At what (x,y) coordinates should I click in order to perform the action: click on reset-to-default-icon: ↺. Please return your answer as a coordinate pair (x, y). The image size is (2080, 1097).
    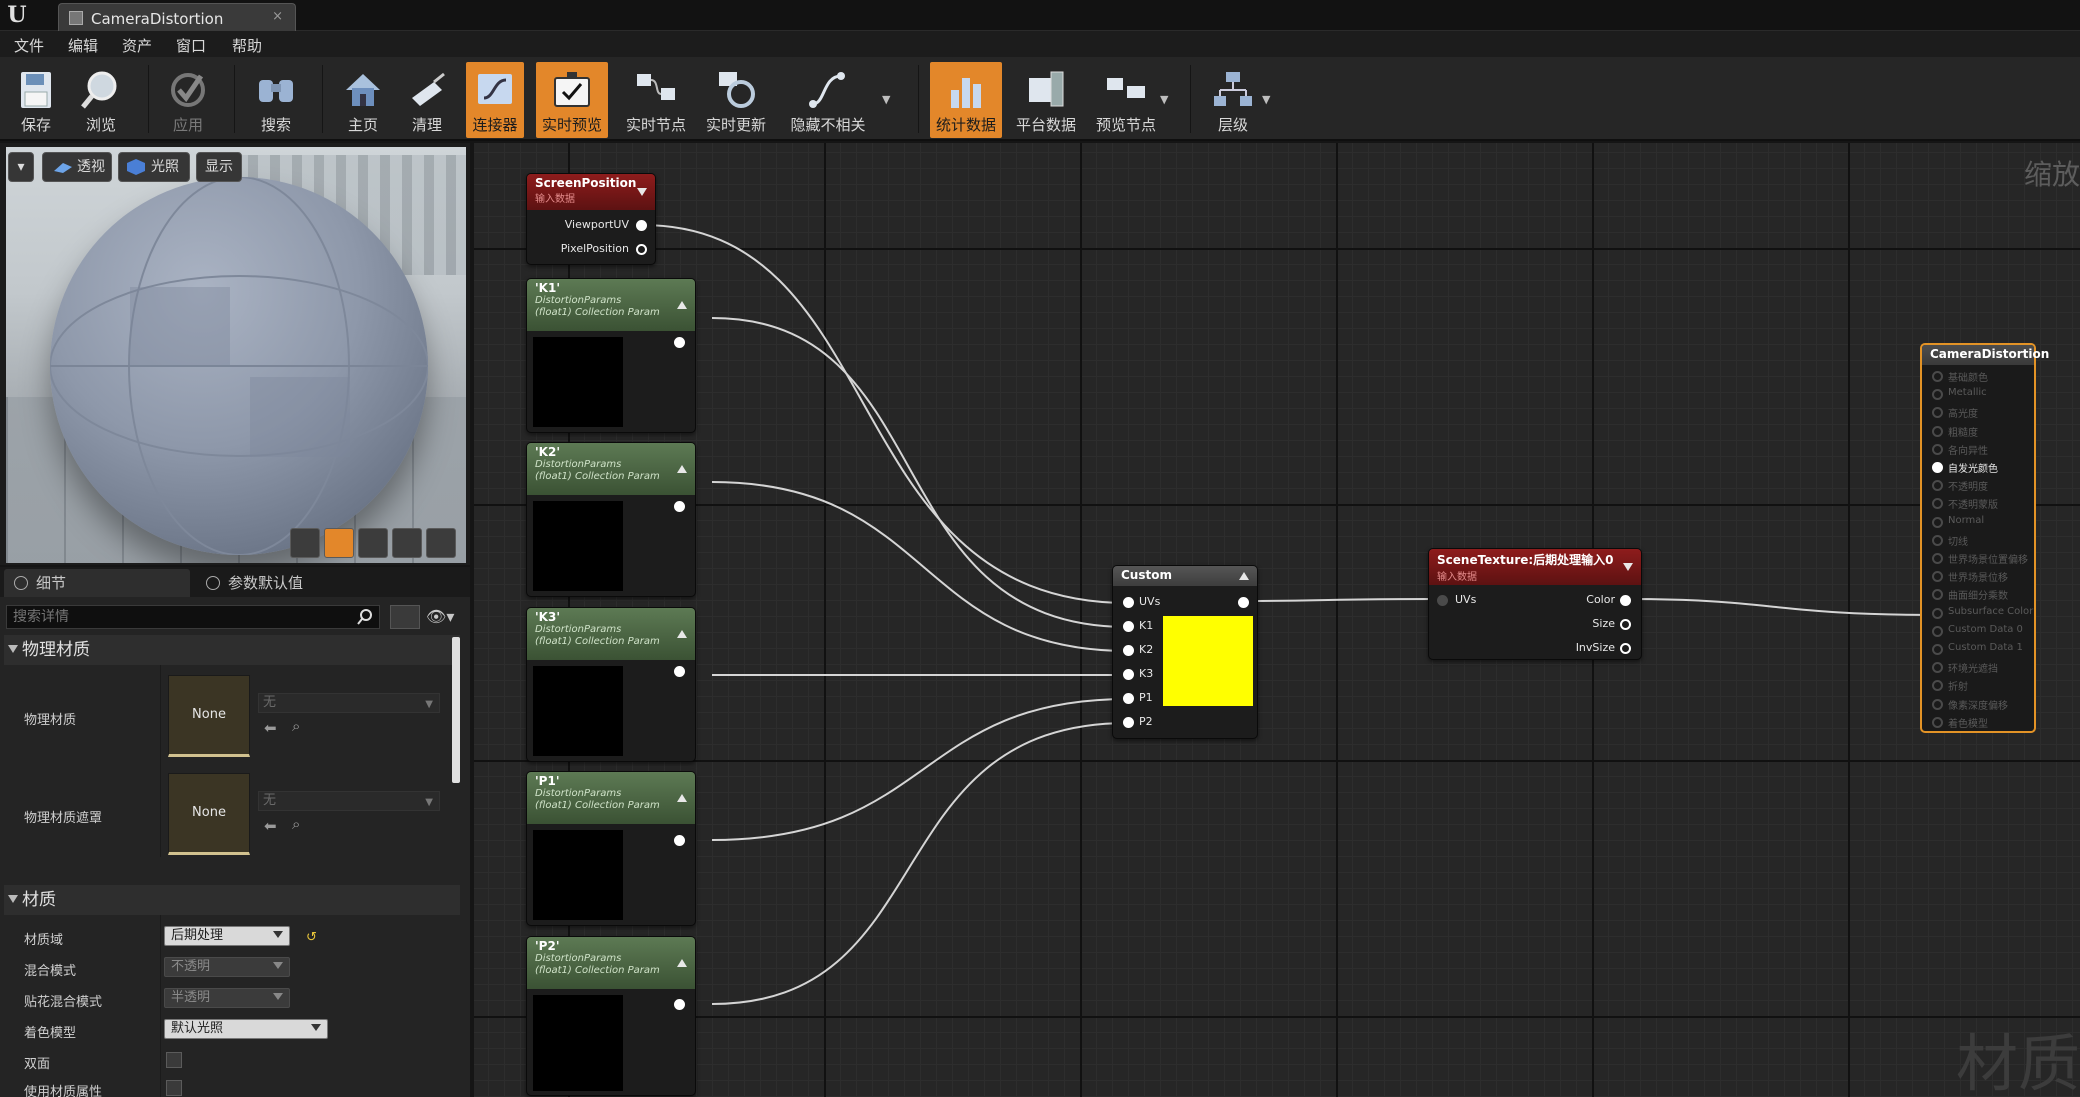
    Looking at the image, I should click on (311, 937).